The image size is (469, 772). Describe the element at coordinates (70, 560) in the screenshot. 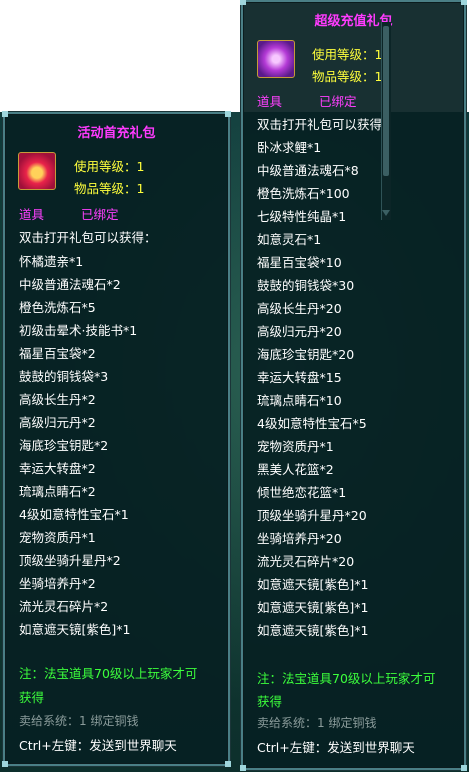

I see `reward-item: 顶级坐骑升星丹*2` at that location.